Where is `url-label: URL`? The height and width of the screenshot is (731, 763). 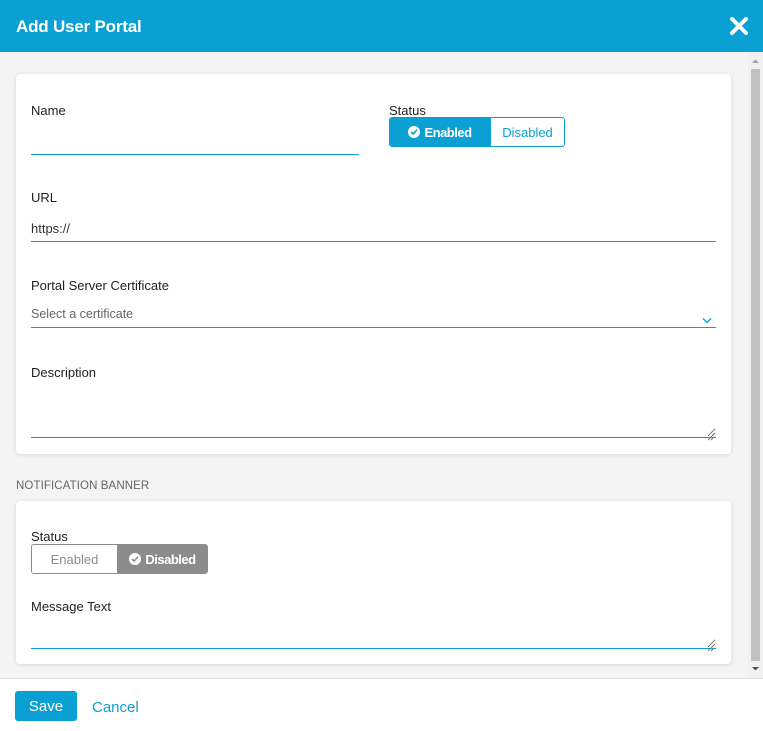
url-label: URL is located at coordinates (44, 197).